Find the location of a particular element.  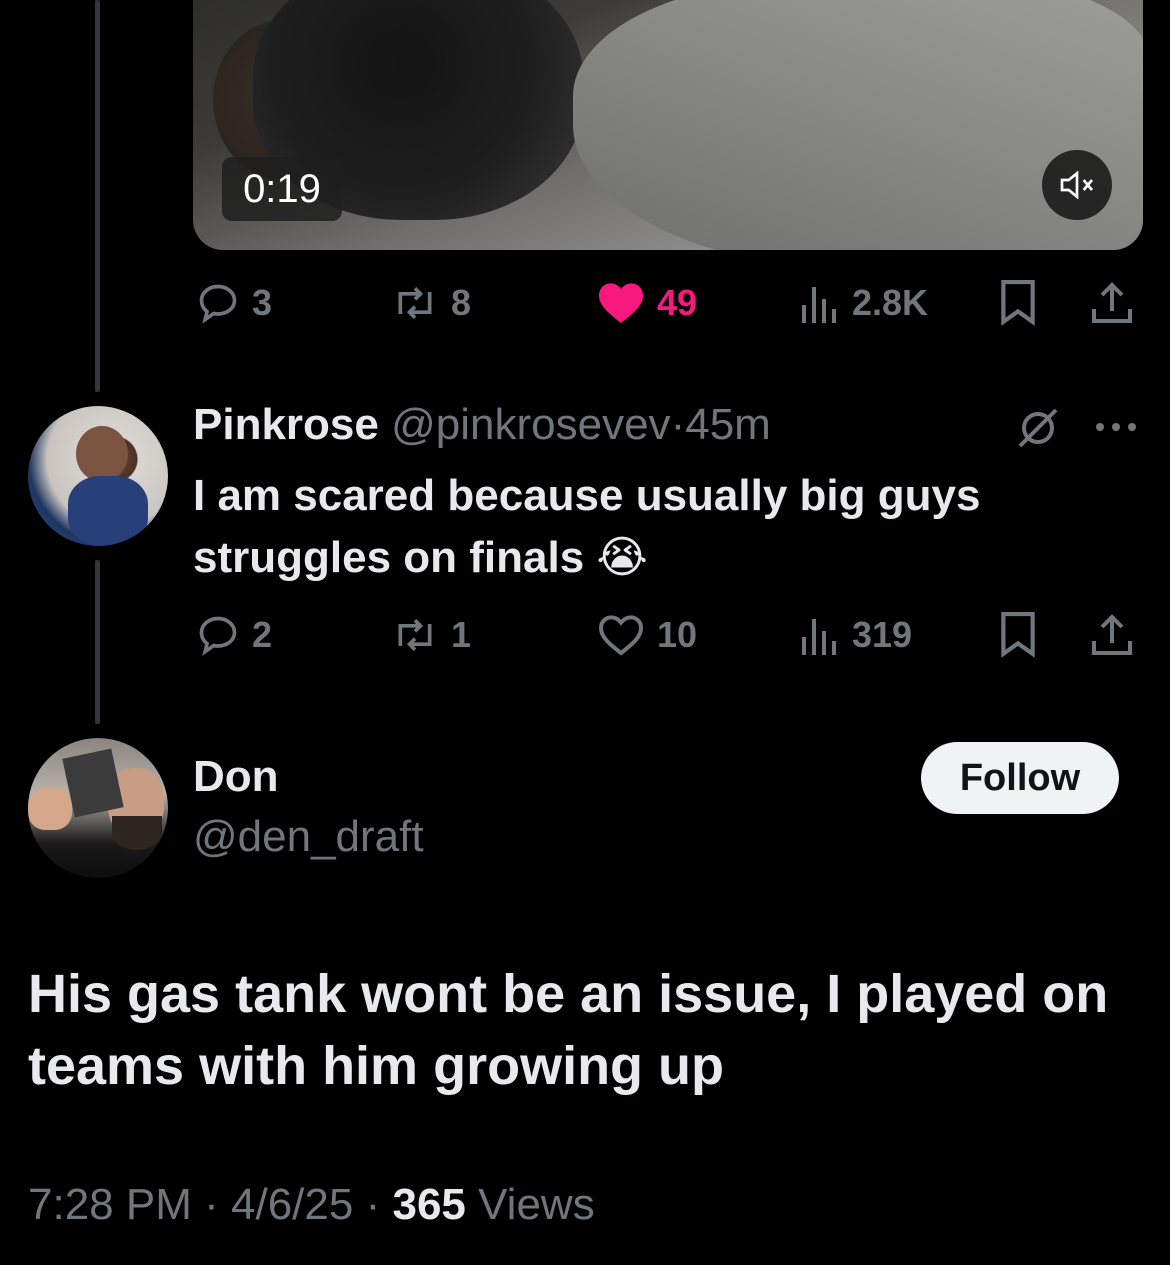

reply-repost-count: 1 is located at coordinates (461, 634).